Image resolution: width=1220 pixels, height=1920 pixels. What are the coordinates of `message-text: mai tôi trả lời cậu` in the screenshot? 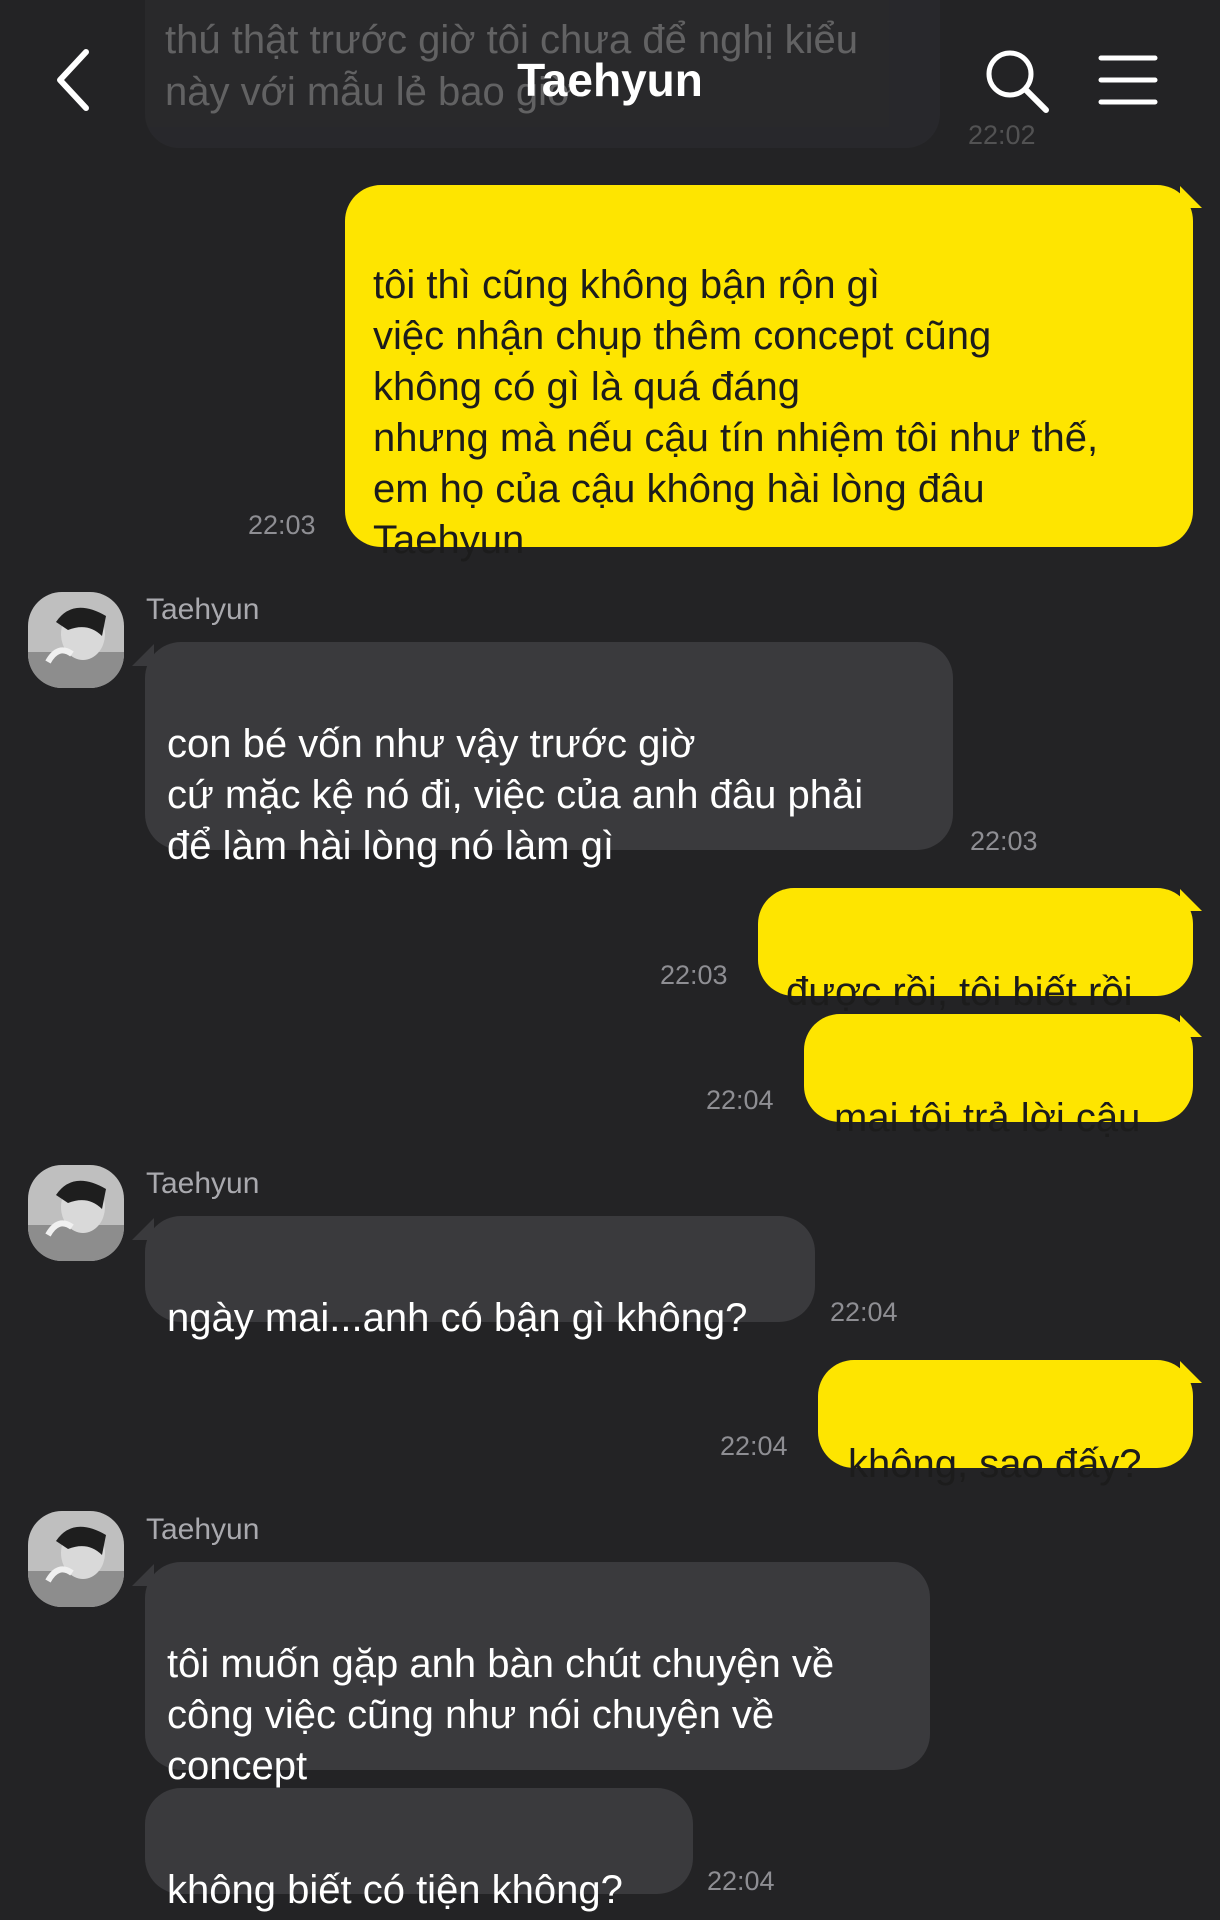 It's located at (987, 1118).